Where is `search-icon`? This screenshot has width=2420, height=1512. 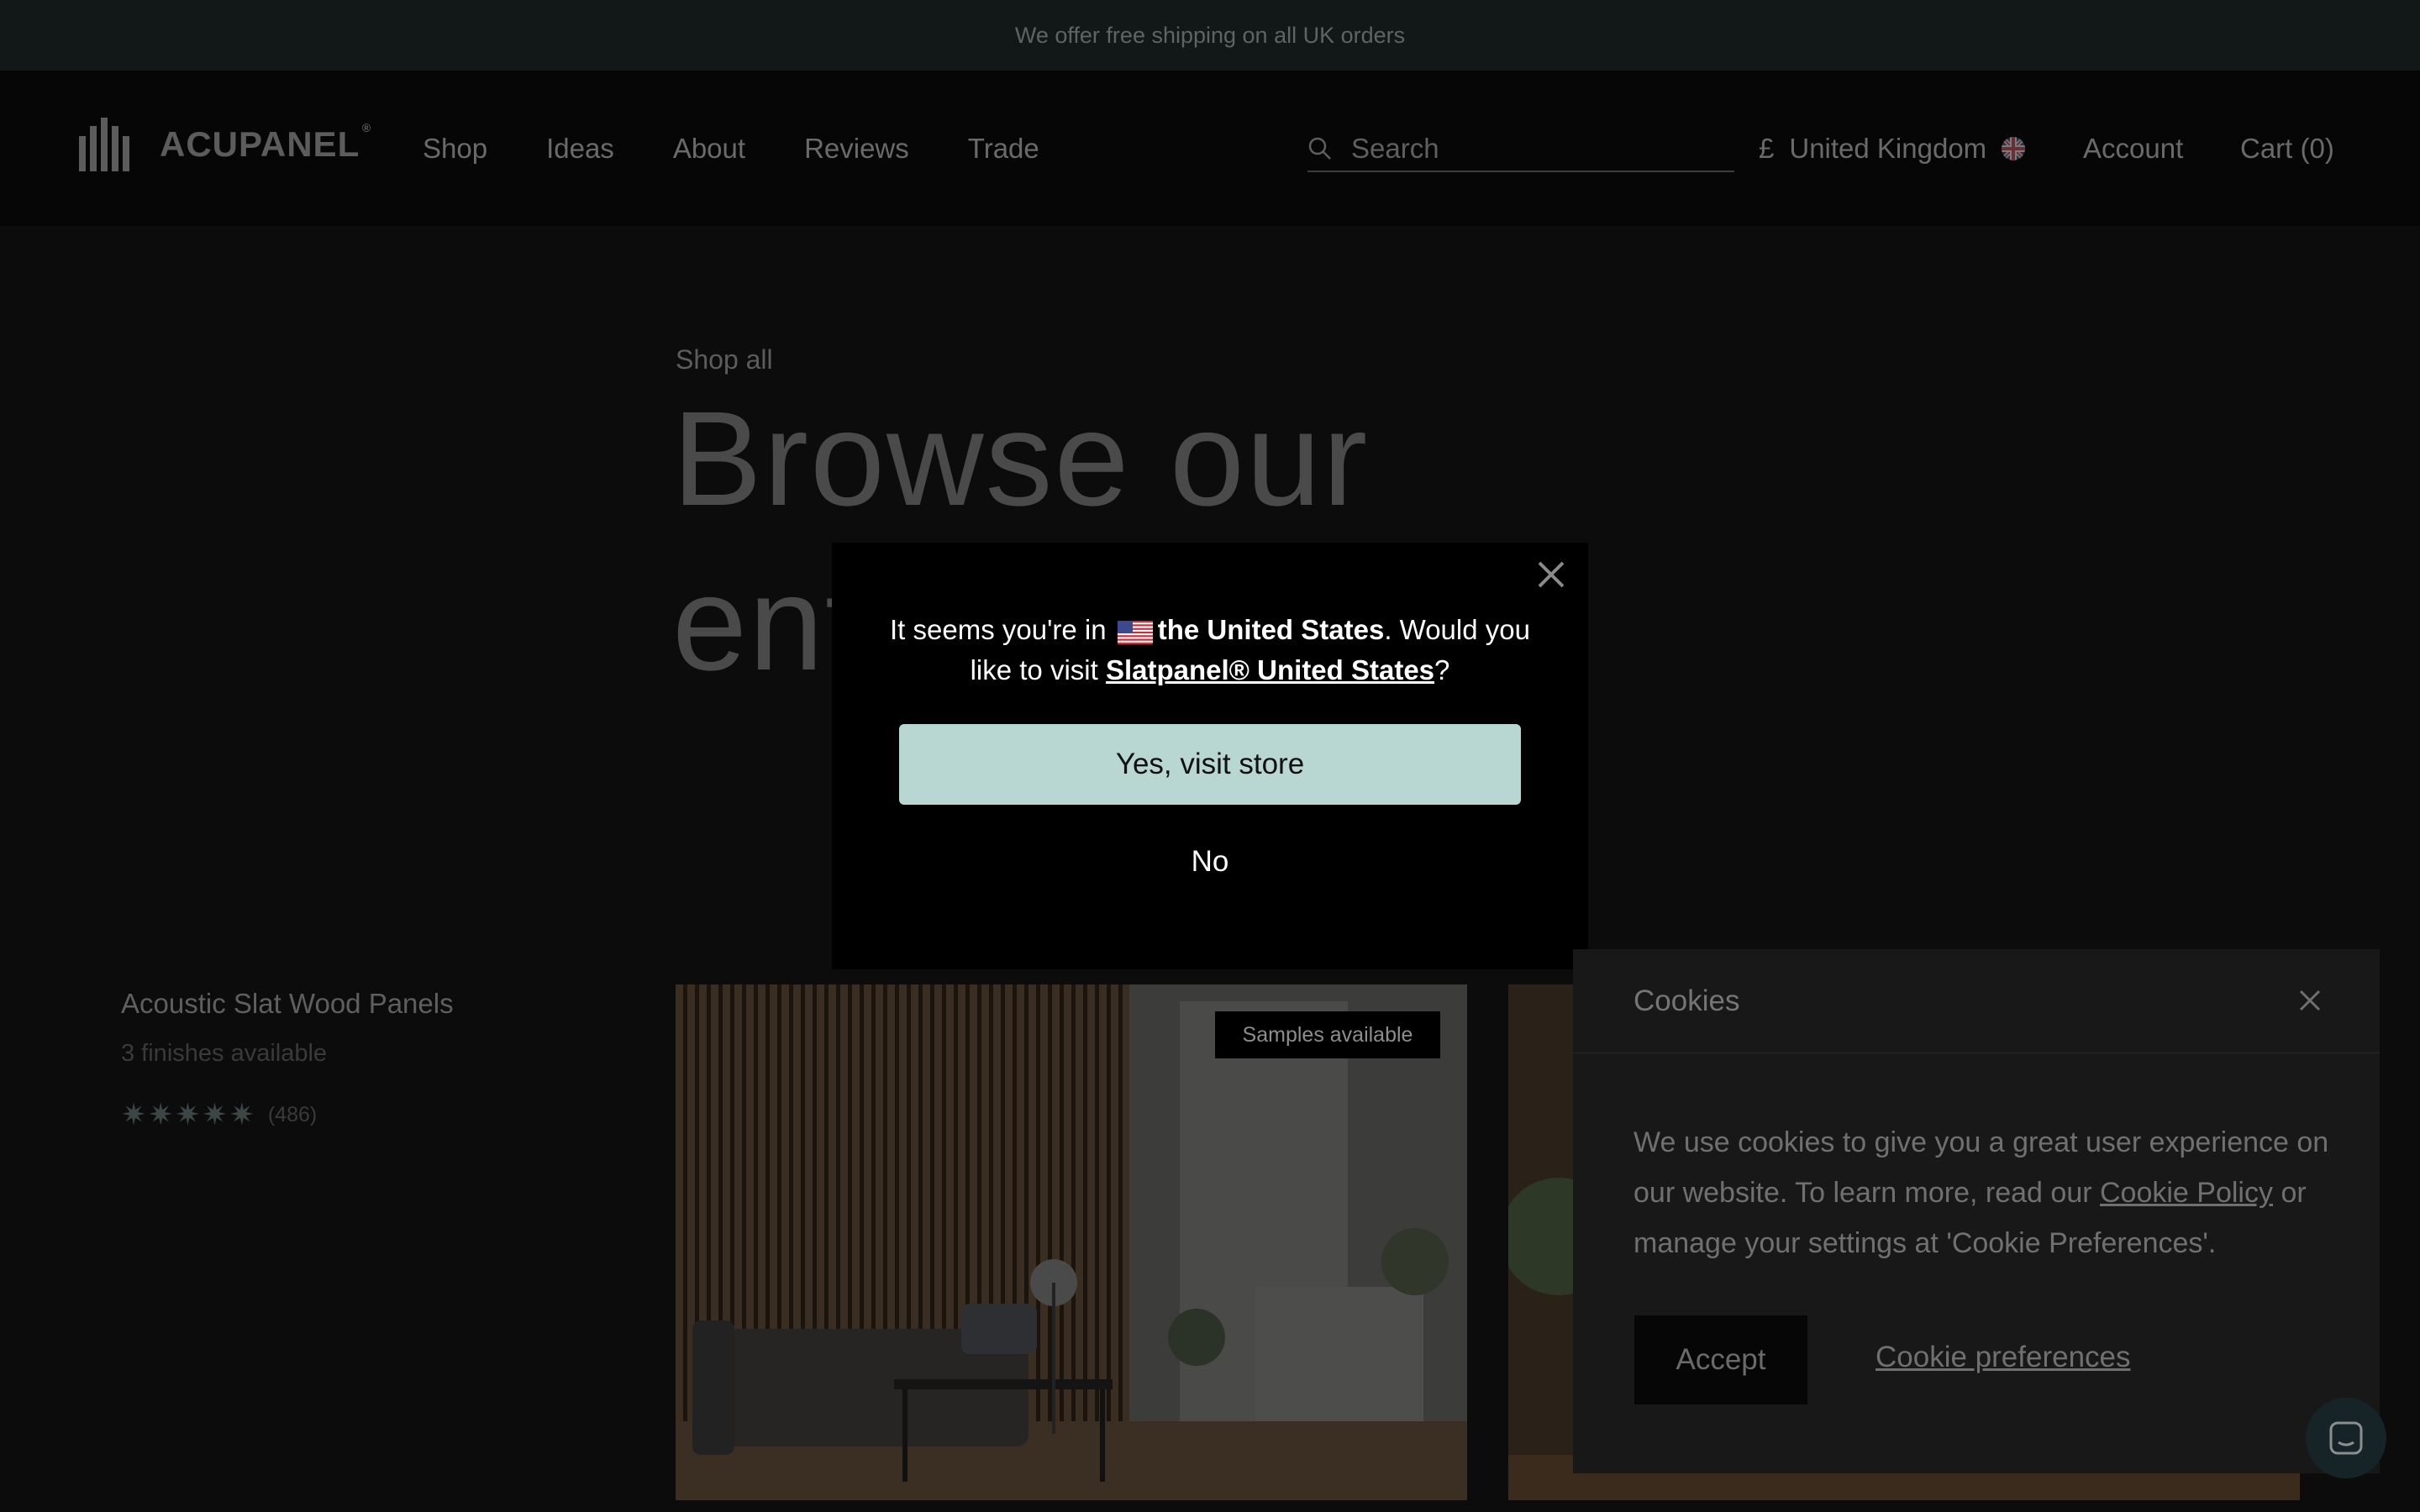
search-icon is located at coordinates (1320, 148).